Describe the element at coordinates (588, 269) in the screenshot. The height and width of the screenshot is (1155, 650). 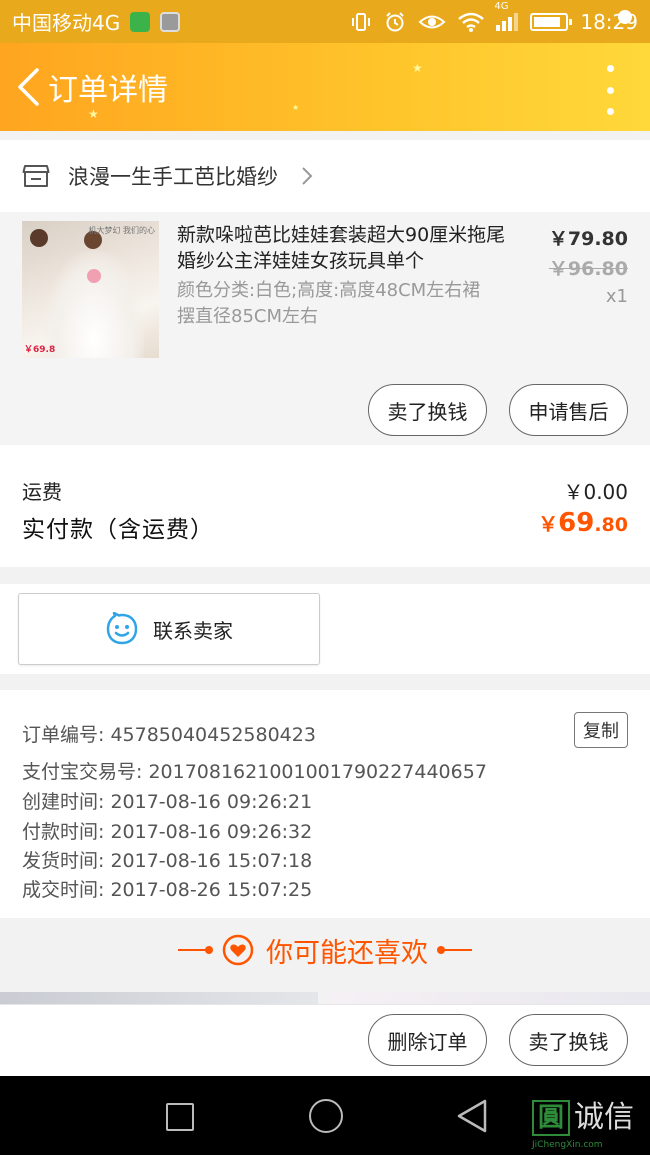
I see `original-price: ￥96.80` at that location.